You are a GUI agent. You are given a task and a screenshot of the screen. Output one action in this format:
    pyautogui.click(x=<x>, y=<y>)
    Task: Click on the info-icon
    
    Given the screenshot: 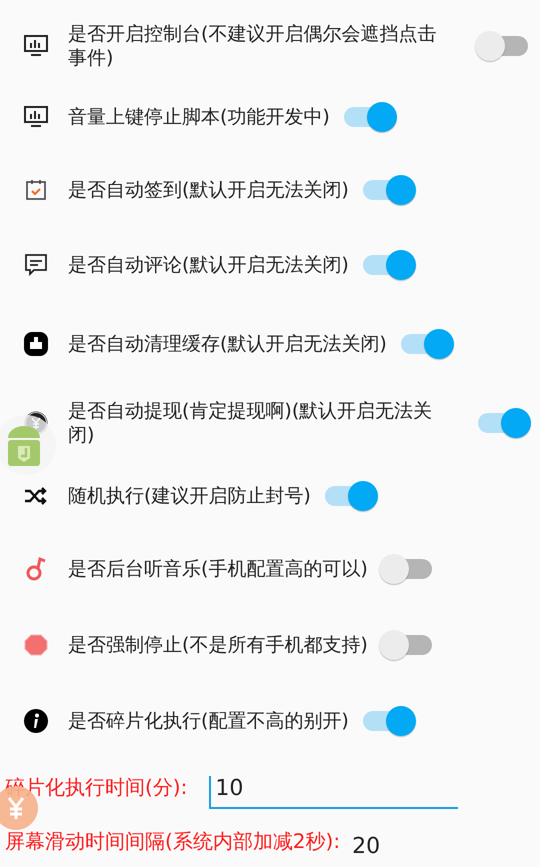 What is the action you would take?
    pyautogui.click(x=36, y=721)
    